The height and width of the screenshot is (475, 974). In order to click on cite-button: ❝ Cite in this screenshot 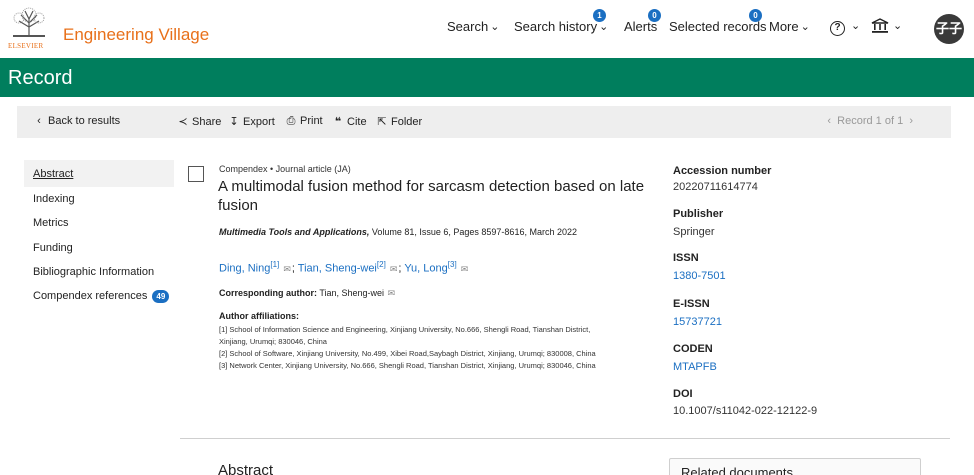, I will do `click(349, 121)`.